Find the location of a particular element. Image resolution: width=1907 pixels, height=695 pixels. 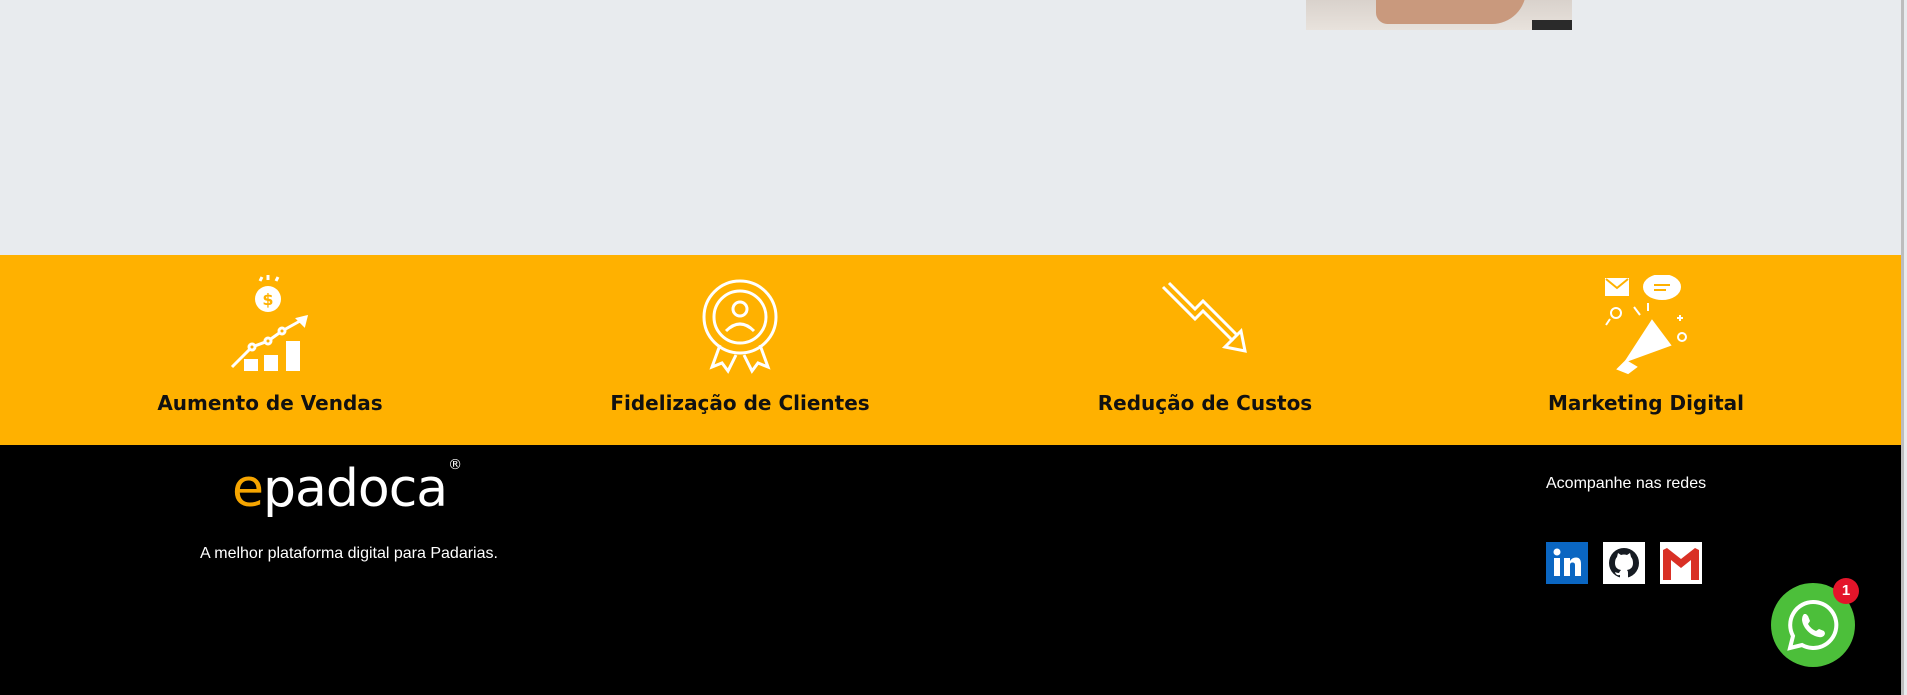

footer-logo: epadoca ® is located at coordinates (347, 488).